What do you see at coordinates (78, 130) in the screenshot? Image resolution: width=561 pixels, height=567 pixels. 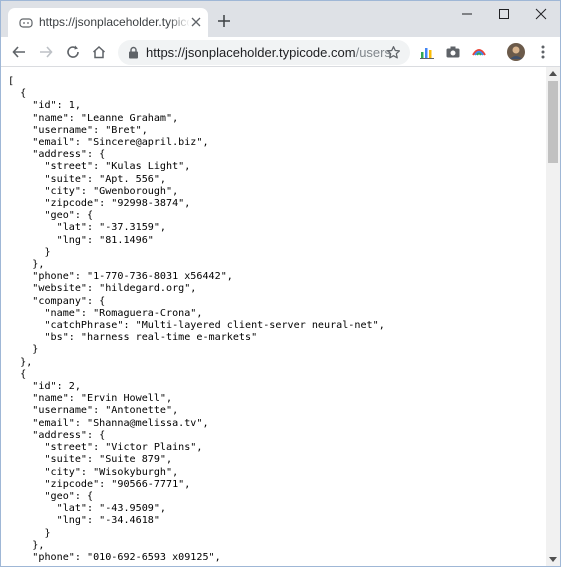 I see `json-line: "username": "Bret",` at bounding box center [78, 130].